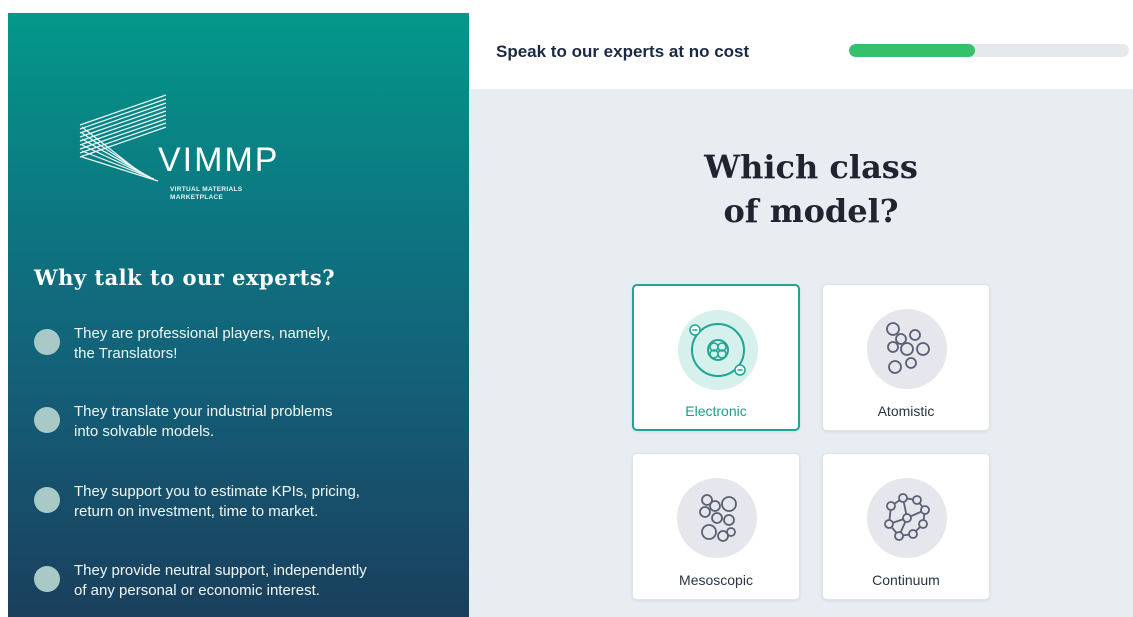 Image resolution: width=1133 pixels, height=617 pixels. I want to click on reason-line: return on investment, time to market., so click(196, 511).